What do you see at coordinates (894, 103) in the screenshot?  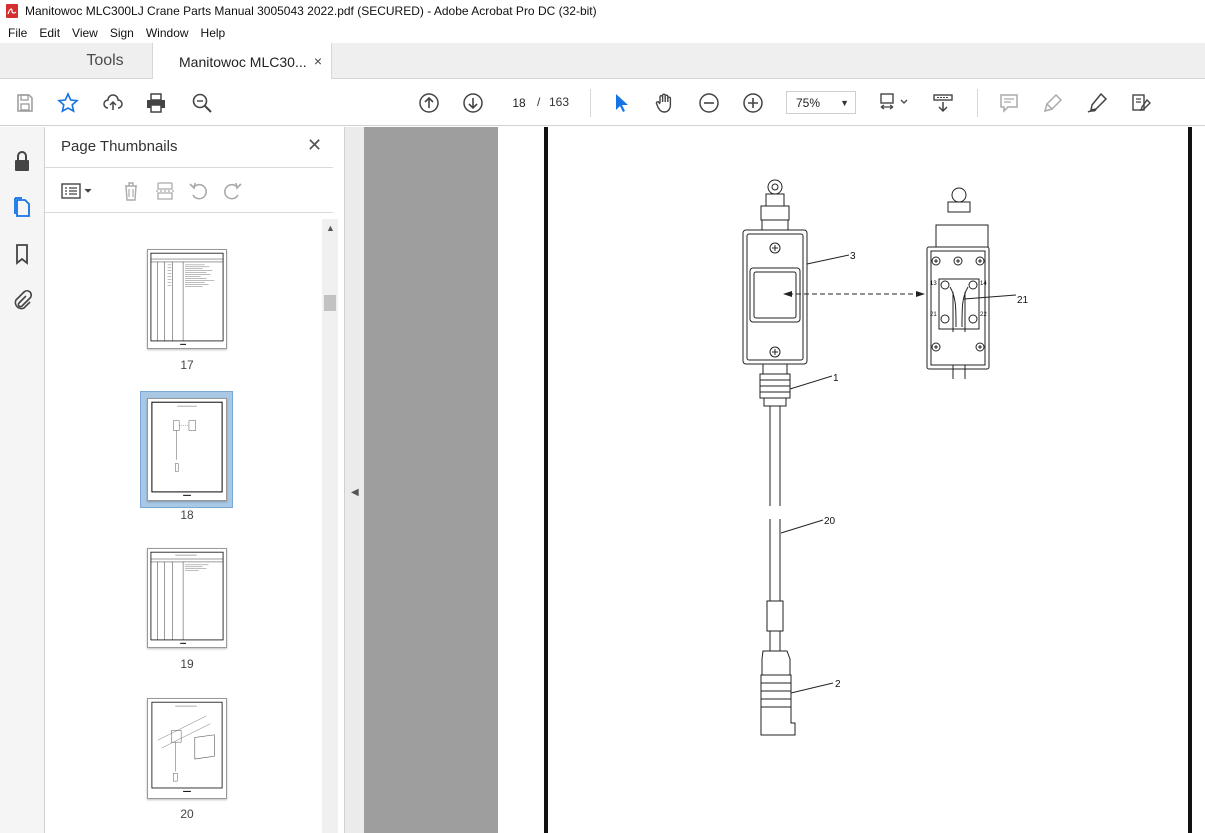 I see `fit-page-icon` at bounding box center [894, 103].